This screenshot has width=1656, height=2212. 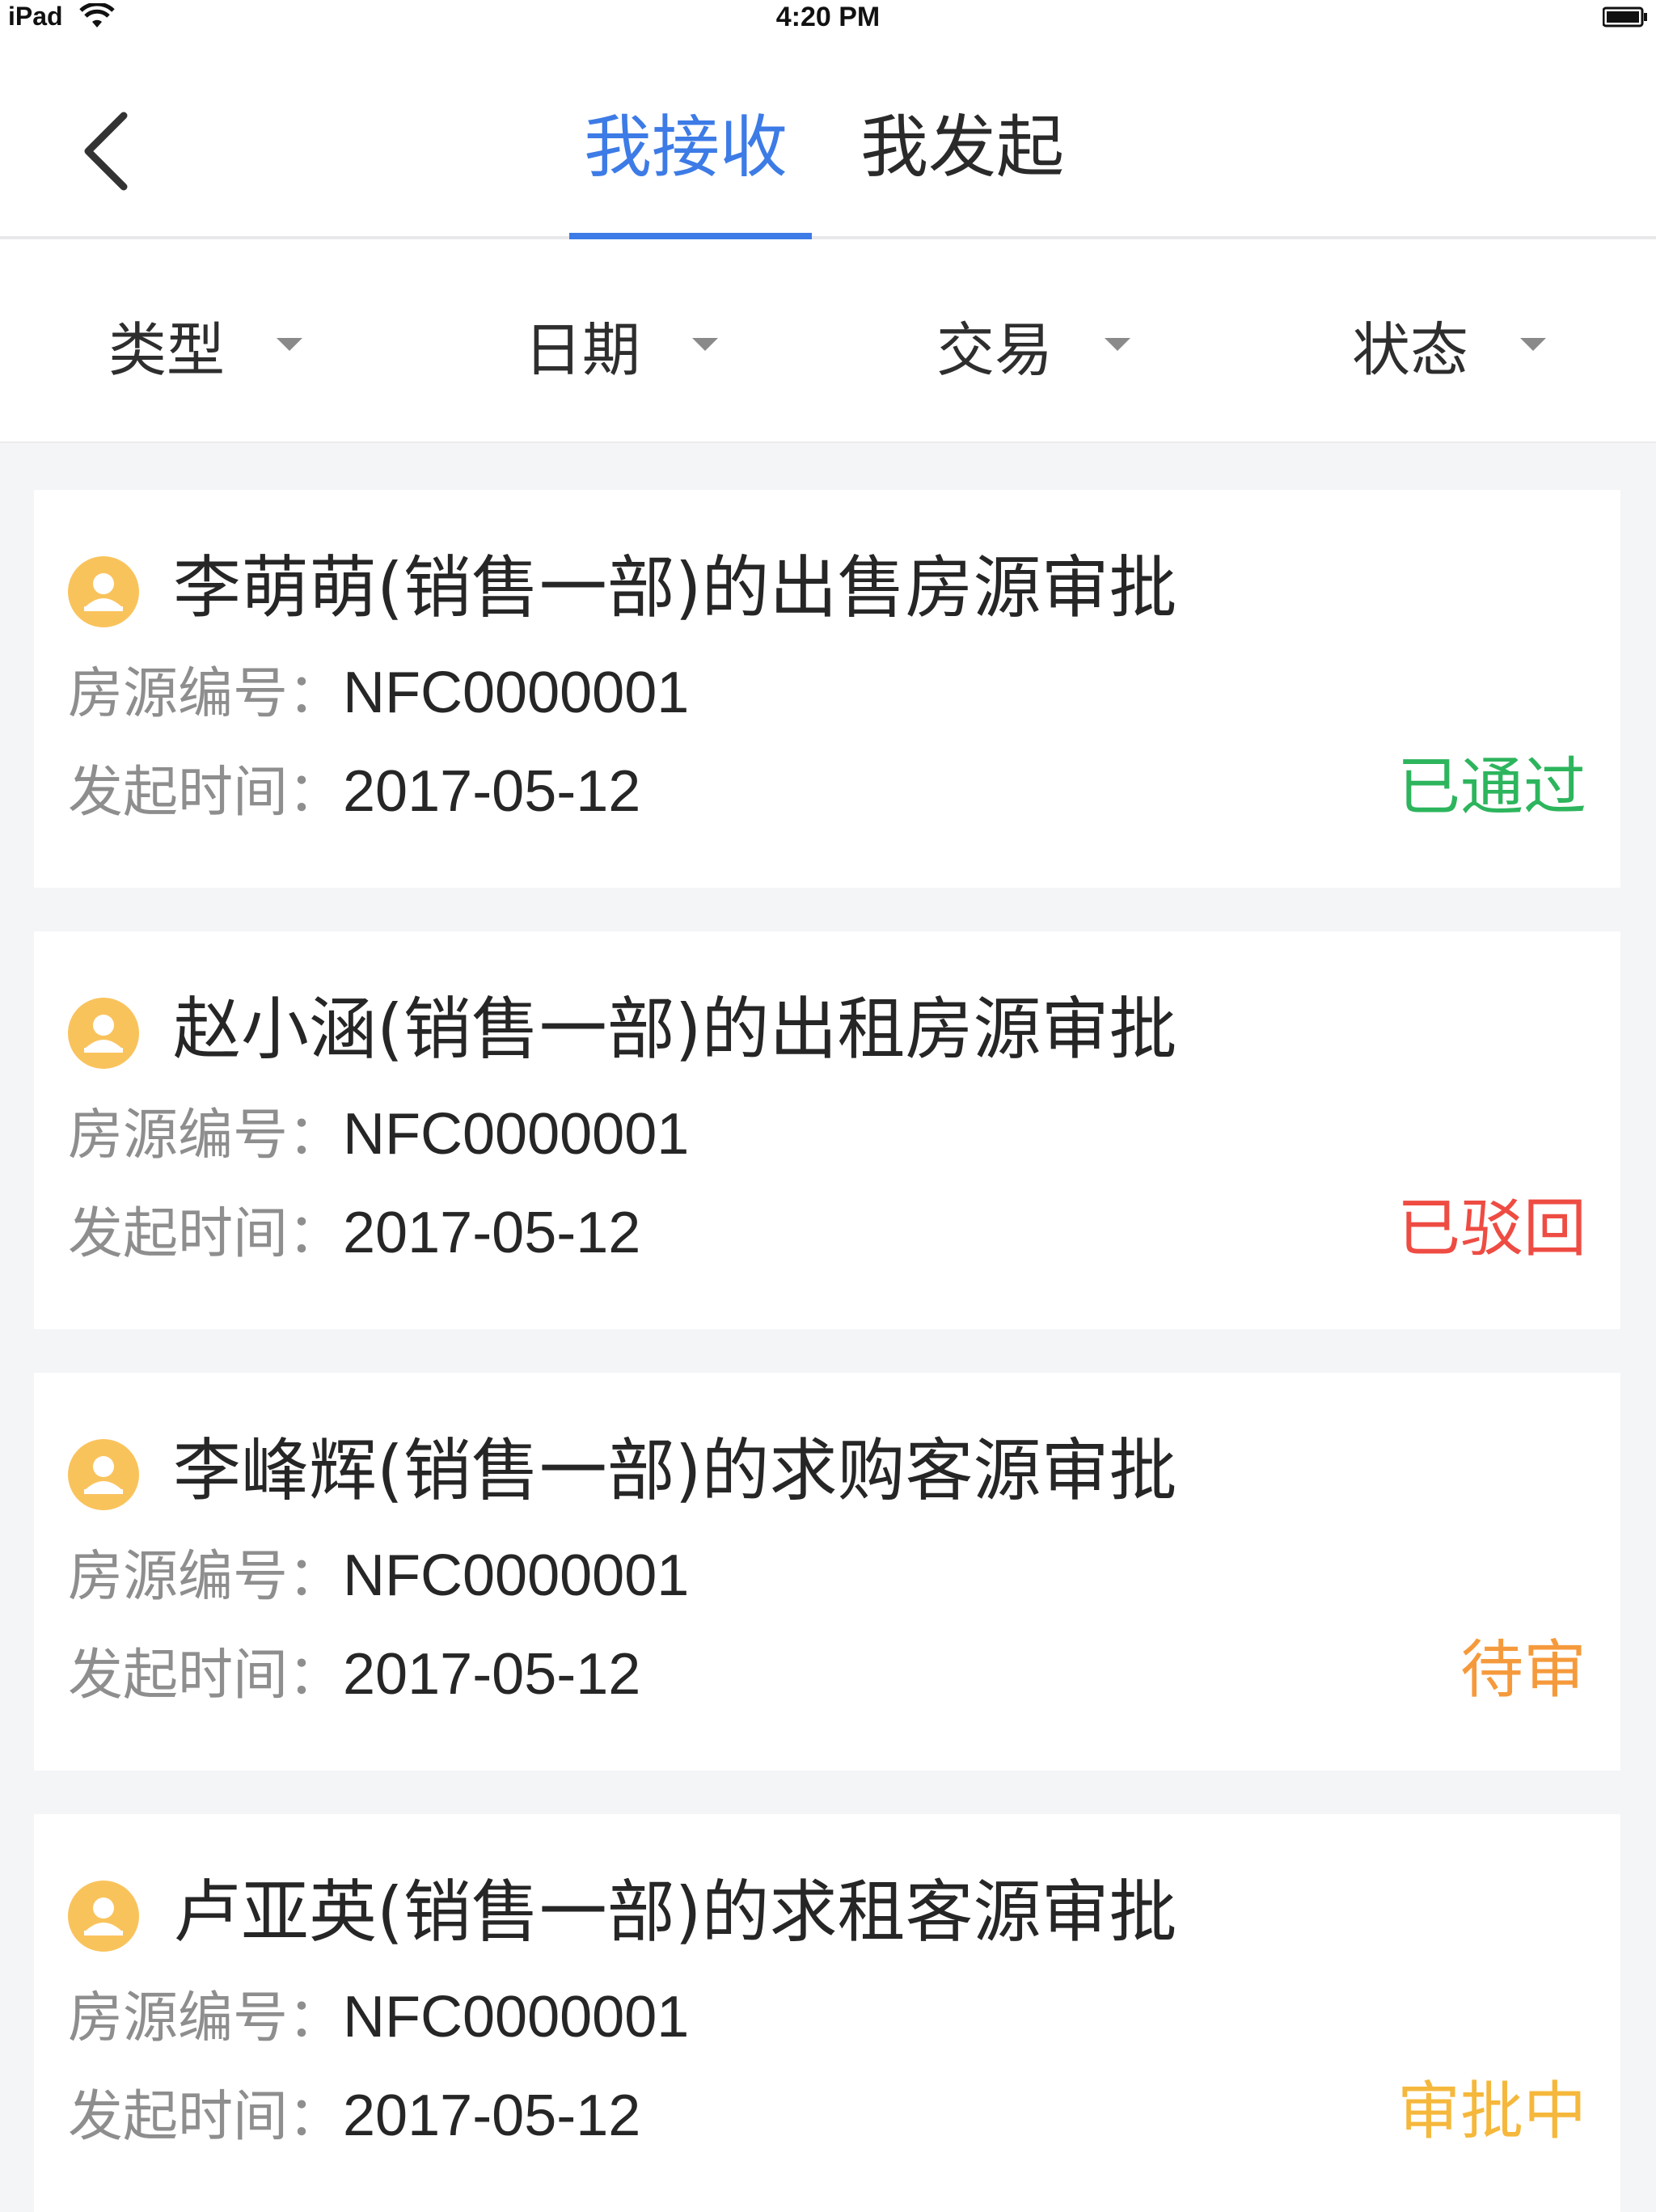 I want to click on card-title: 李萌萌(销售一部)的出售房源审批, so click(x=675, y=587).